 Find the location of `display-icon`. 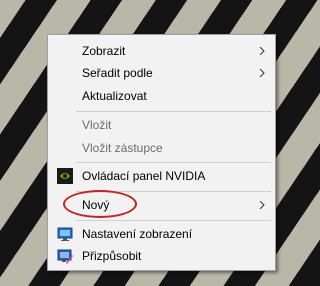

display-icon is located at coordinates (65, 234).